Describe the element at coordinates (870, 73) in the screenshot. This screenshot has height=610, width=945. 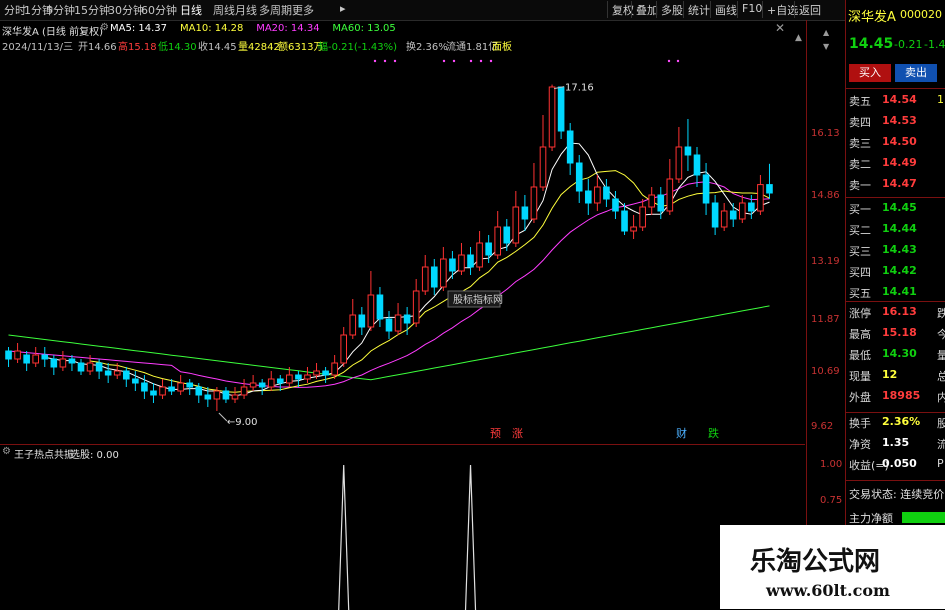
I see `buy-button: 买入` at that location.